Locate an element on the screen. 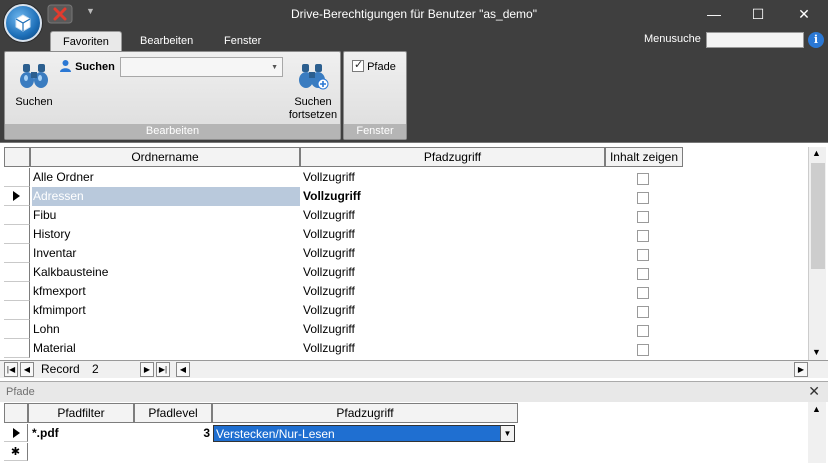 This screenshot has width=828, height=463. ordnername-cell: Lohn is located at coordinates (166, 329).